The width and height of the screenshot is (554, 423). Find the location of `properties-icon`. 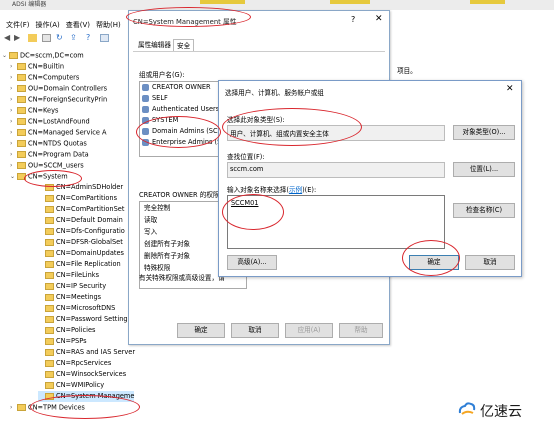

properties-icon is located at coordinates (46, 38).